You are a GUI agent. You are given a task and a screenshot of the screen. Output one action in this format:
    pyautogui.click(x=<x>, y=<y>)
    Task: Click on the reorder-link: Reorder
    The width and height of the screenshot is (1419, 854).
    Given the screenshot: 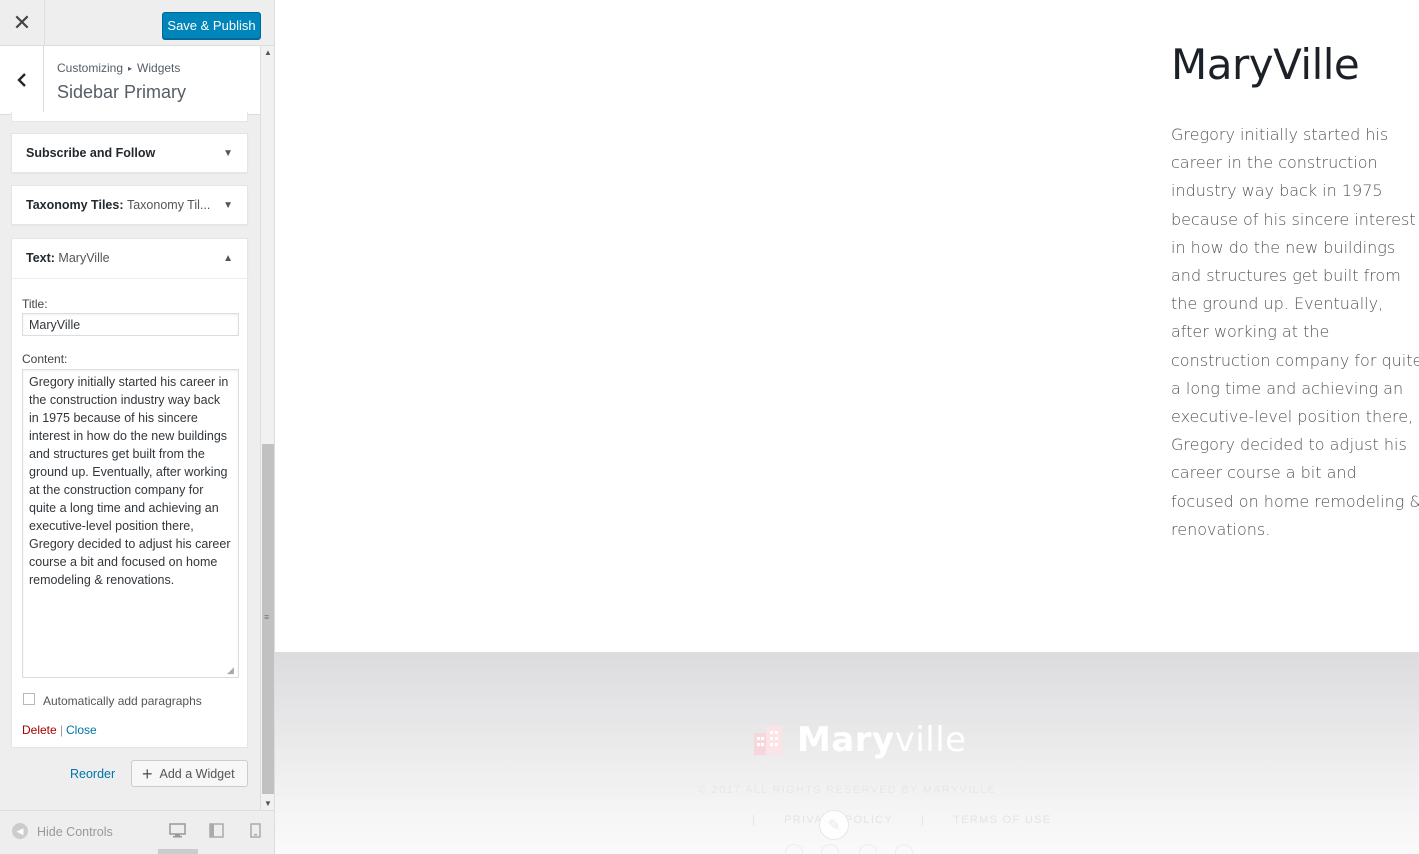 What is the action you would take?
    pyautogui.click(x=92, y=774)
    